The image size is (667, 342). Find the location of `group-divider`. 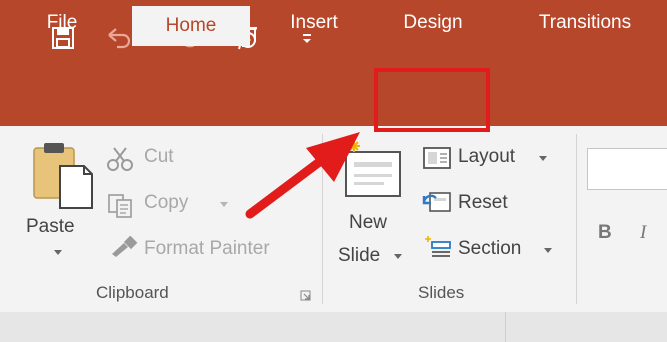

group-divider is located at coordinates (576, 219).